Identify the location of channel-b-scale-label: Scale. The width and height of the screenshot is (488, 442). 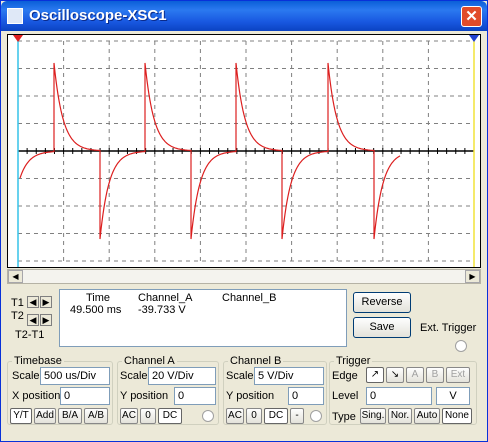
(240, 376).